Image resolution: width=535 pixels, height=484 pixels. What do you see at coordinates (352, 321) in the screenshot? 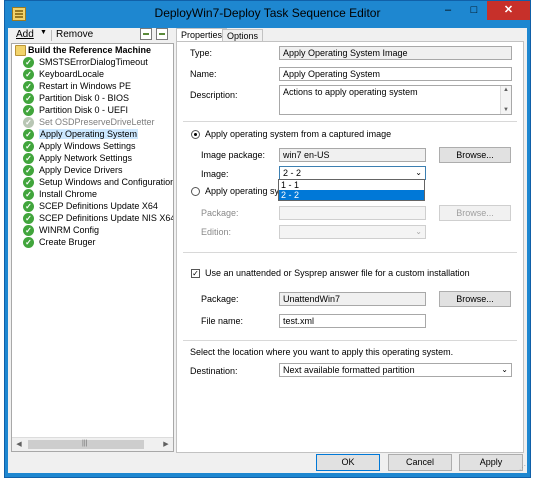
I see `file-name-field: test.xml` at bounding box center [352, 321].